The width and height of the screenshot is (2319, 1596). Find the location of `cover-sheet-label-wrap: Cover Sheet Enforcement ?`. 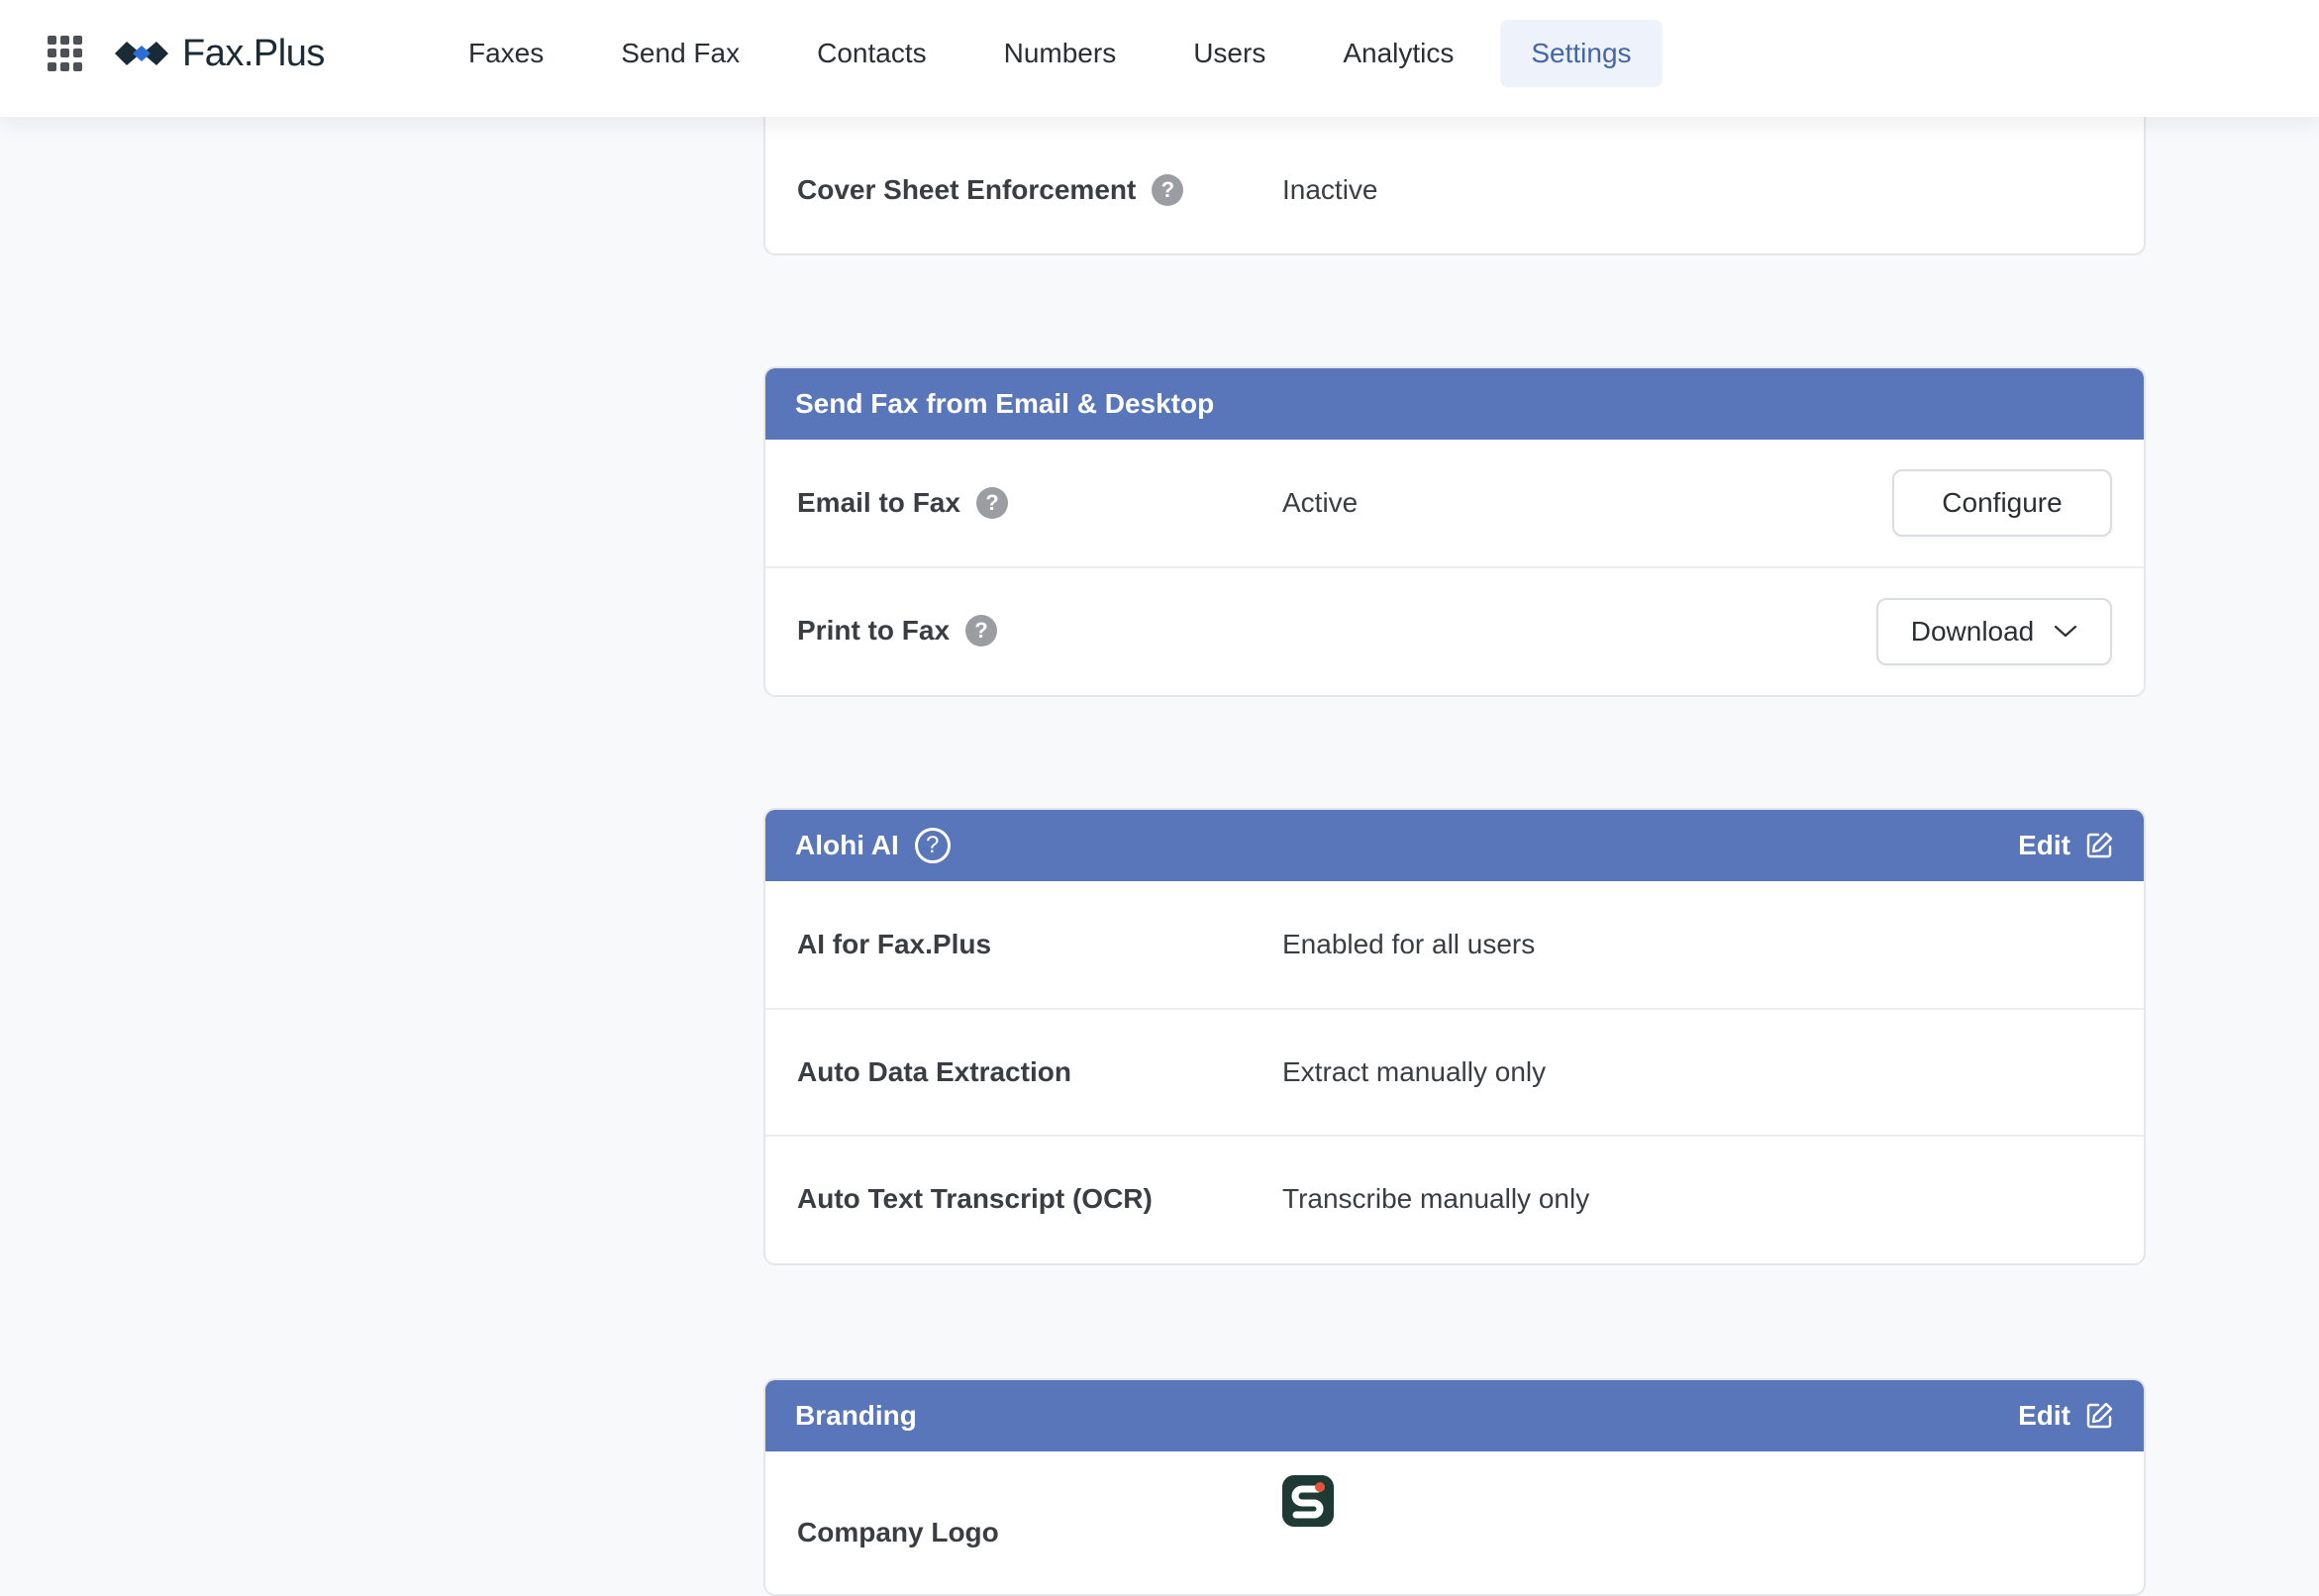

cover-sheet-label-wrap: Cover Sheet Enforcement ? is located at coordinates (1040, 190).